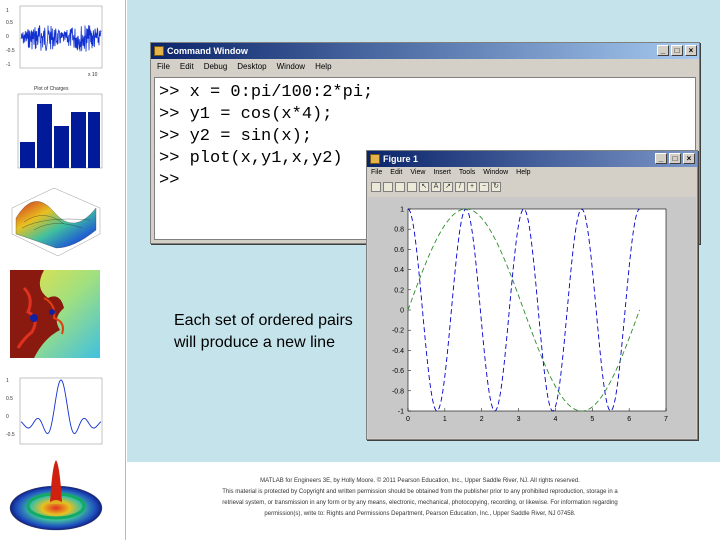  Describe the element at coordinates (398, 331) in the screenshot. I see `y-tick-label: -0.2` at that location.